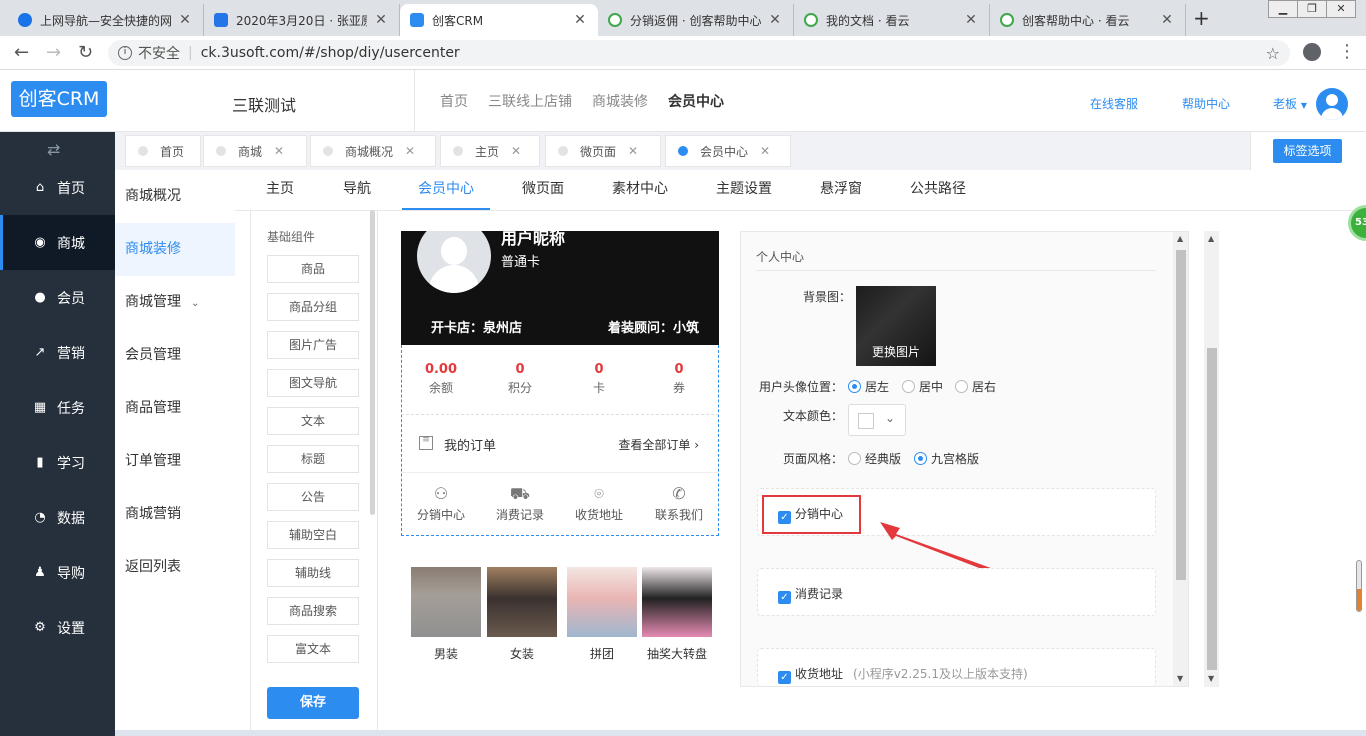 The image size is (1366, 736). Describe the element at coordinates (85, 52) in the screenshot. I see `reload-icon: ↻` at that location.